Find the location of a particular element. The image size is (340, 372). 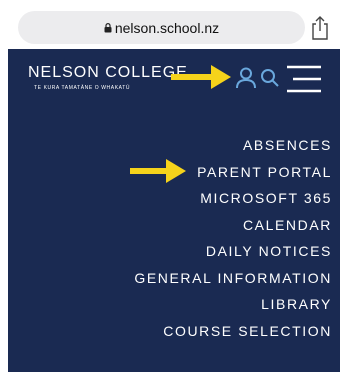

menu-item-course-selection: COURSE SELECTION is located at coordinates (233, 331).